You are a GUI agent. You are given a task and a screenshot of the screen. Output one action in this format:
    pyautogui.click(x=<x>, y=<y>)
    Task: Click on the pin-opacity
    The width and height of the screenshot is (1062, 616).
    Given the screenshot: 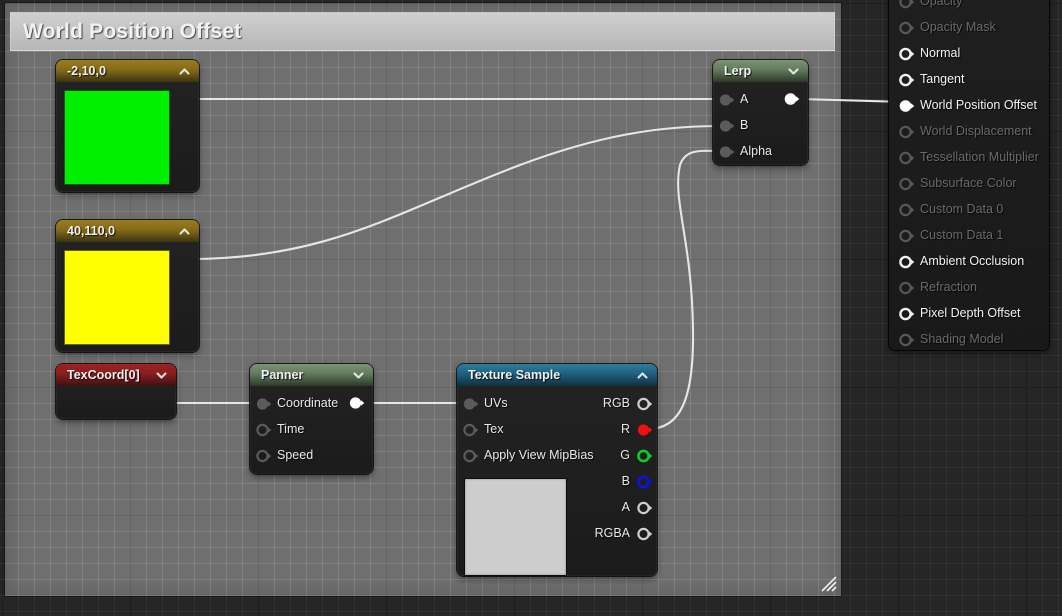 What is the action you would take?
    pyautogui.click(x=907, y=4)
    